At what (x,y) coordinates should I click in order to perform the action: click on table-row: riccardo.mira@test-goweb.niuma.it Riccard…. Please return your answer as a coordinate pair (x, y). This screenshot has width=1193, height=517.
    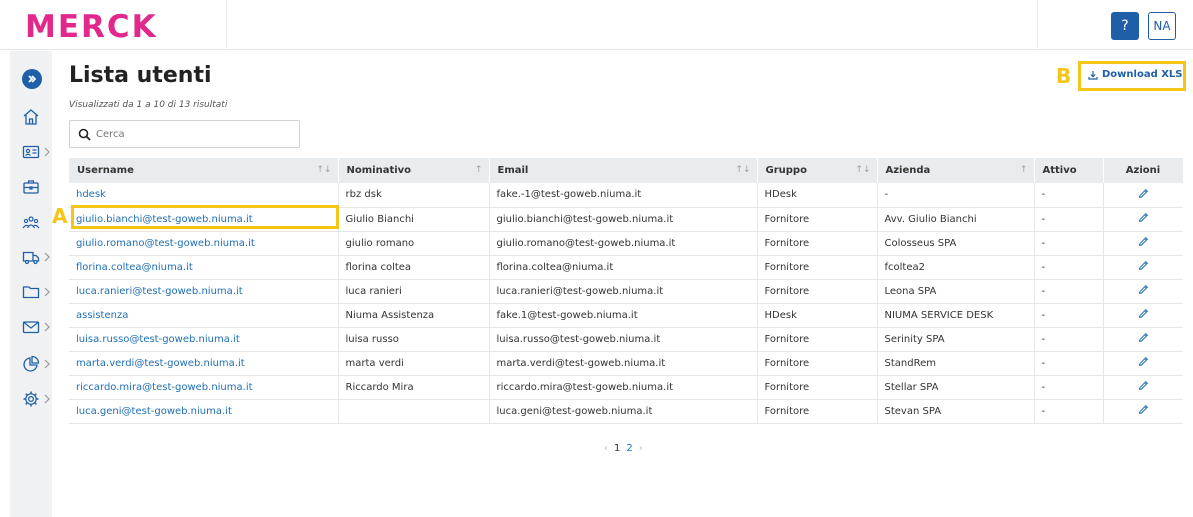
    Looking at the image, I should click on (626, 387).